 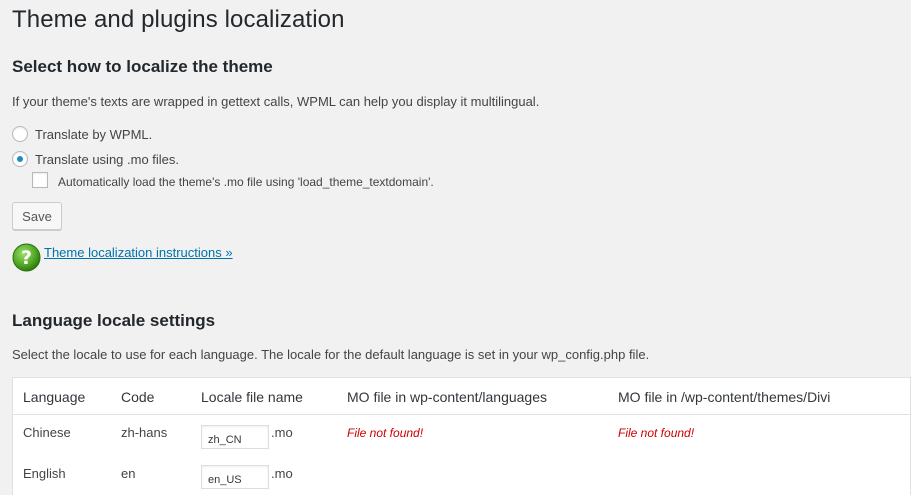 I want to click on column-header-mo-languages: MO file in wp-content/languages, so click(x=447, y=397).